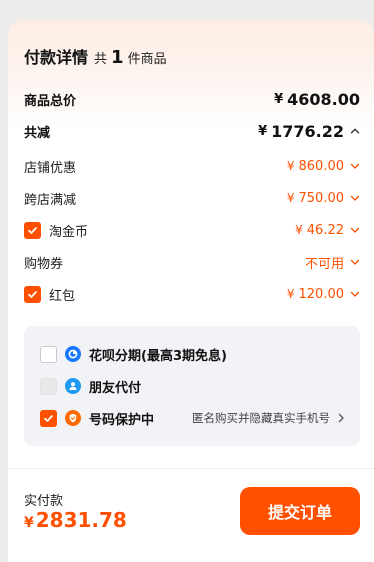 The height and width of the screenshot is (562, 374). I want to click on discount-label-group: 红包, so click(49, 294).